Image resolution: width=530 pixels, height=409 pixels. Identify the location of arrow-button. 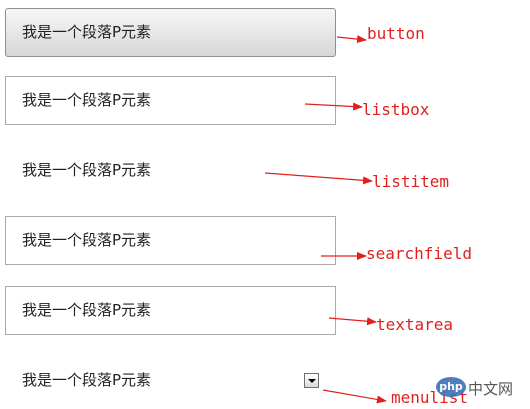
(351, 39).